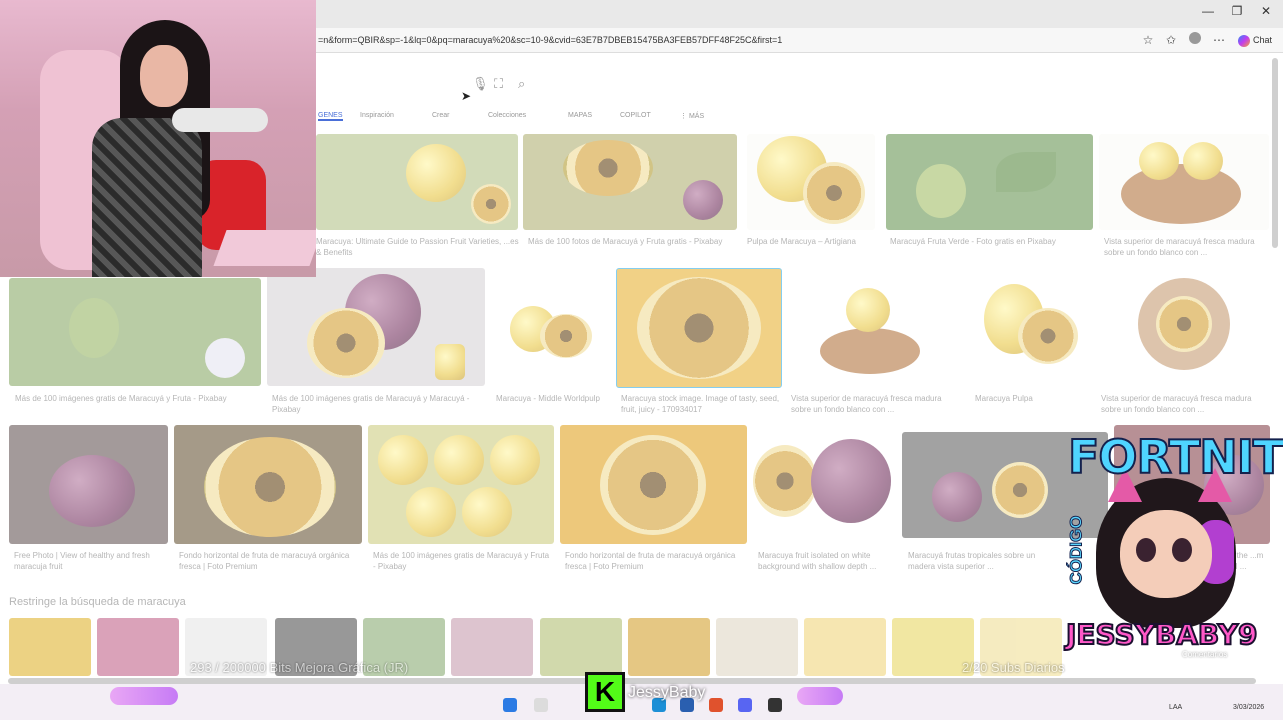 The width and height of the screenshot is (1283, 720). I want to click on streamer-brand-overlay: FORTNITE CÓDIGO JESSYBABY9, so click(1165, 547).